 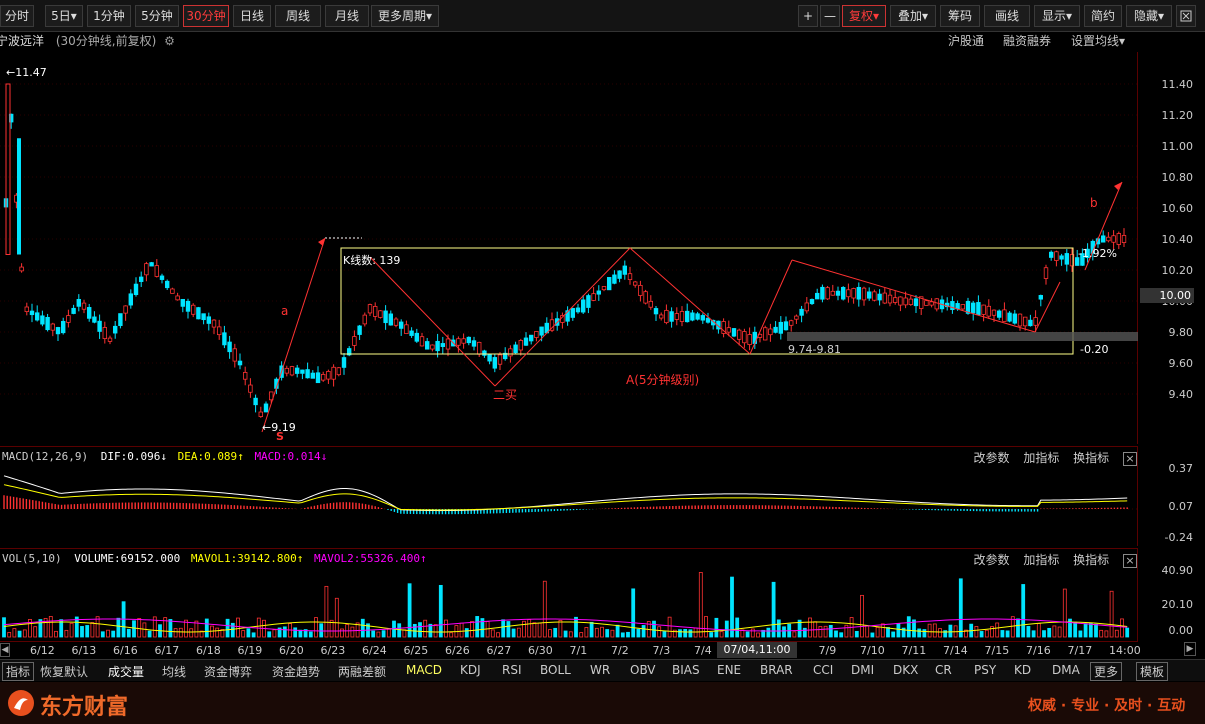 I want to click on indicator-tab: RSI, so click(x=512, y=670).